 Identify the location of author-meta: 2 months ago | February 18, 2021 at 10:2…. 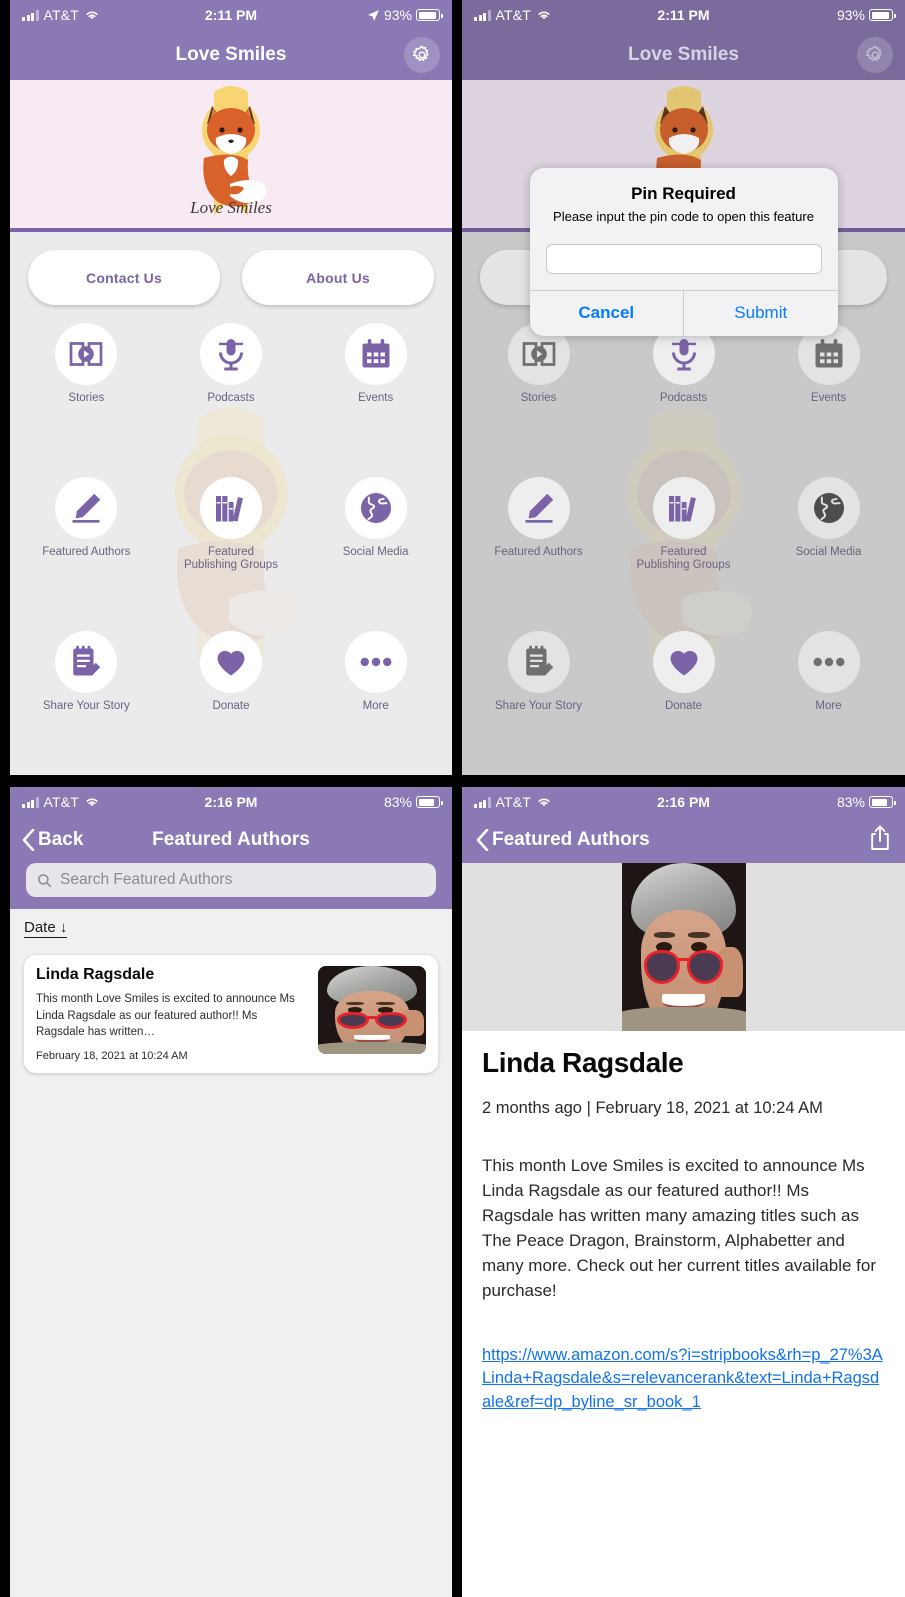
(652, 1108).